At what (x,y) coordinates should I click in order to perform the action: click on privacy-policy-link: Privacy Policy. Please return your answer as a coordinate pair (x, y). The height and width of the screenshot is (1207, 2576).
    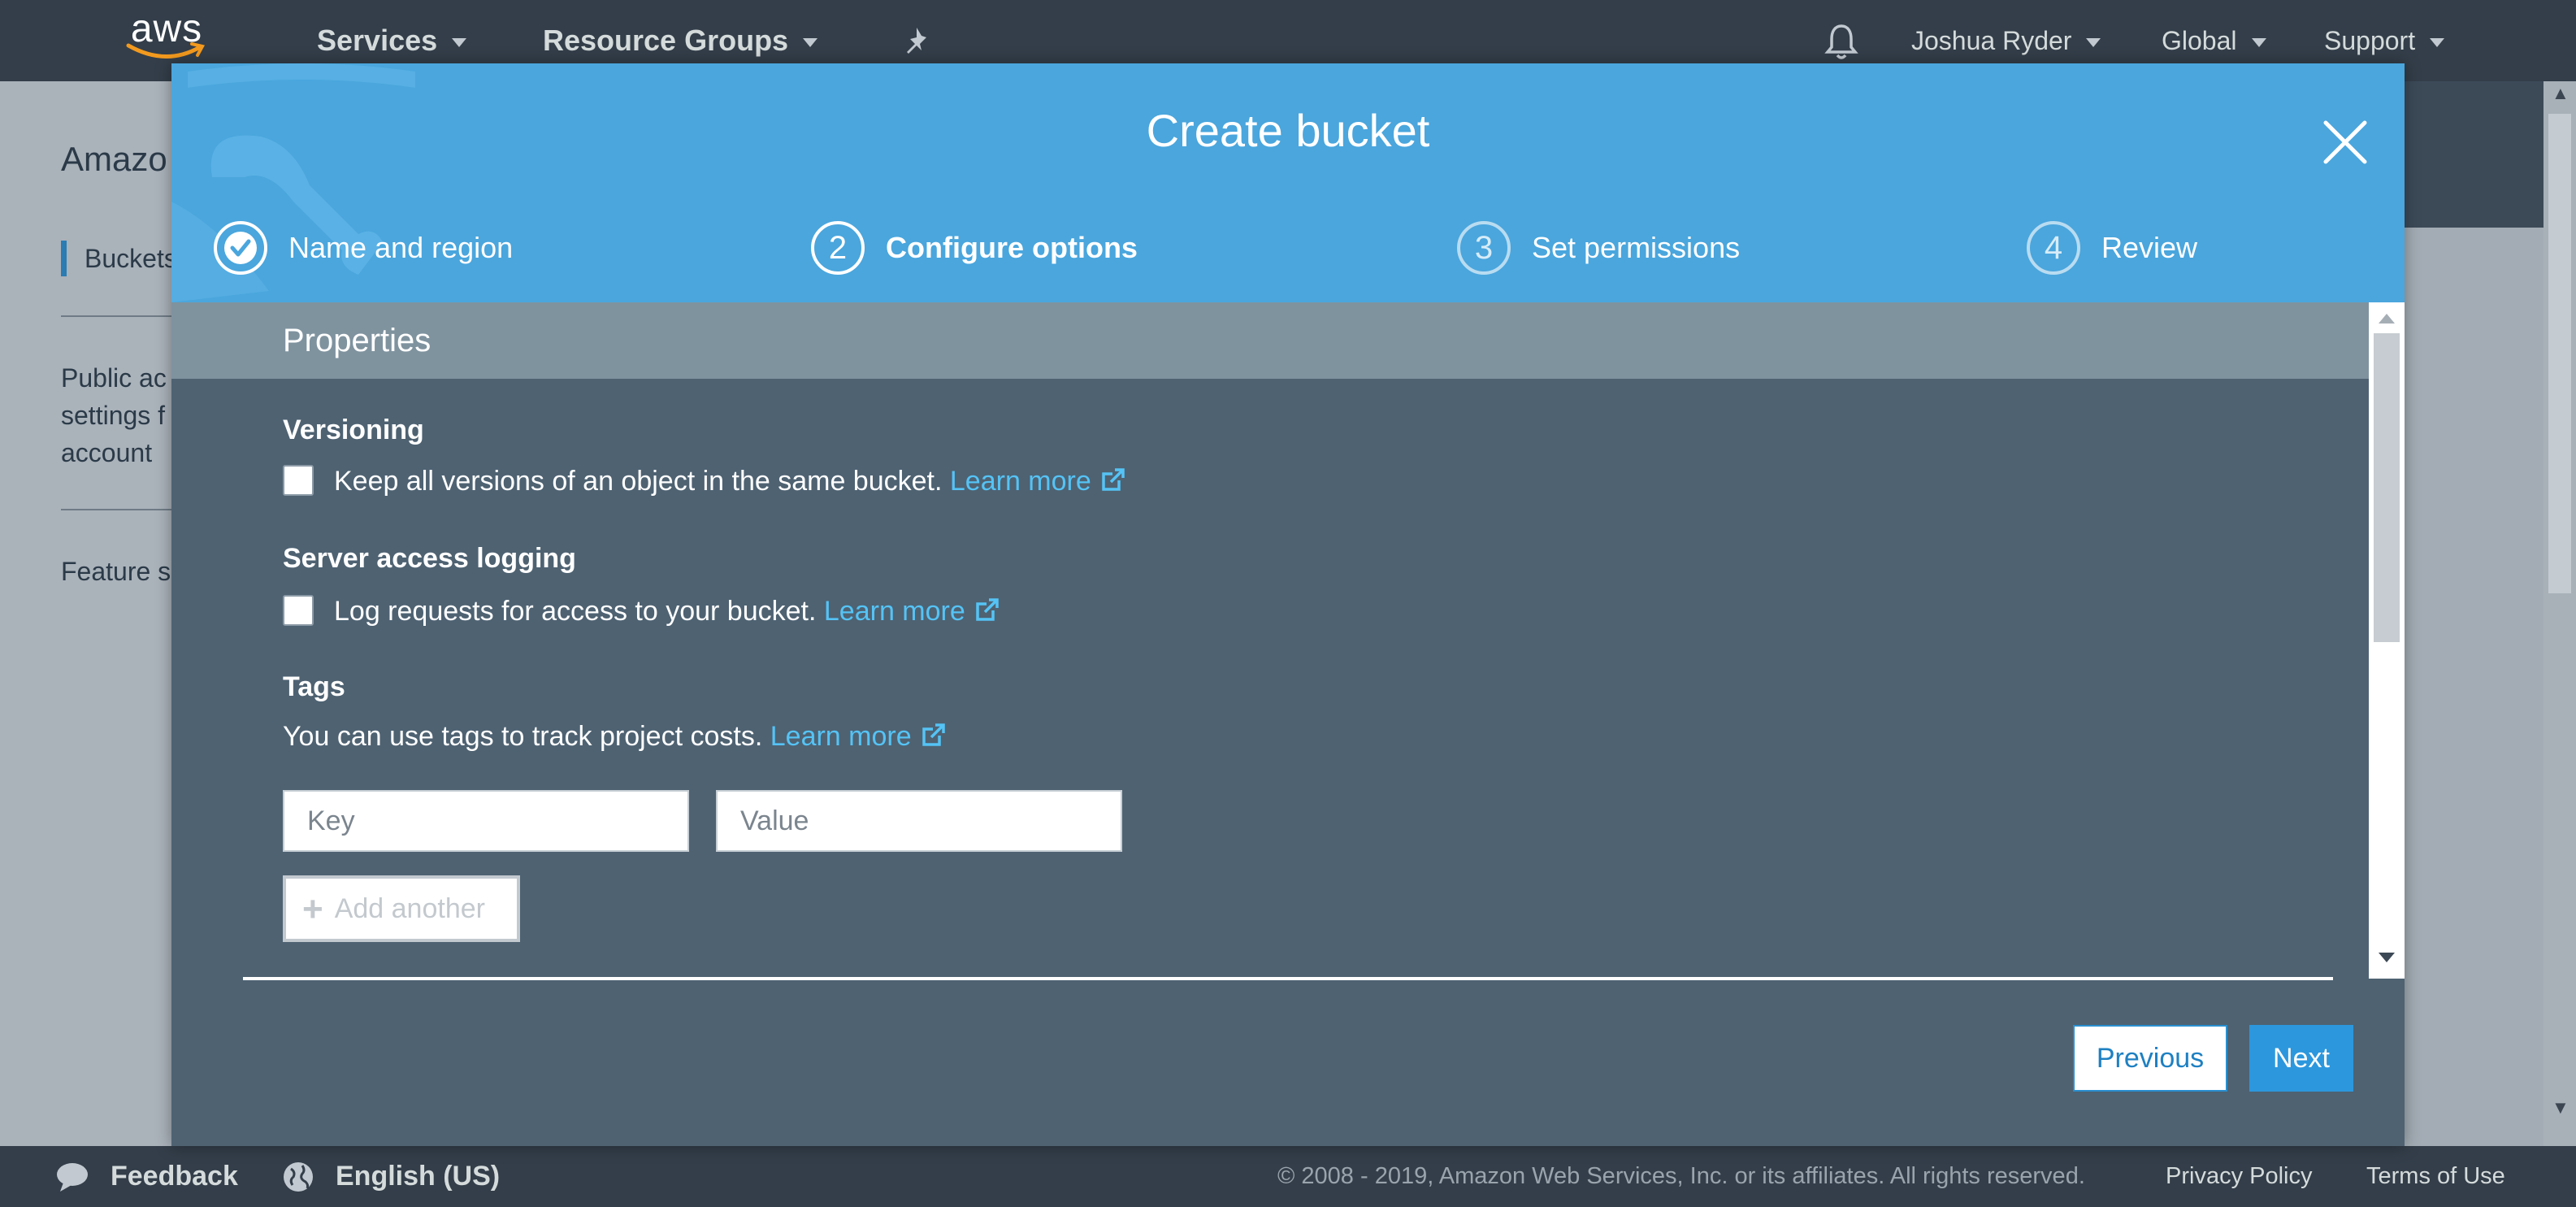
    Looking at the image, I should click on (2239, 1177).